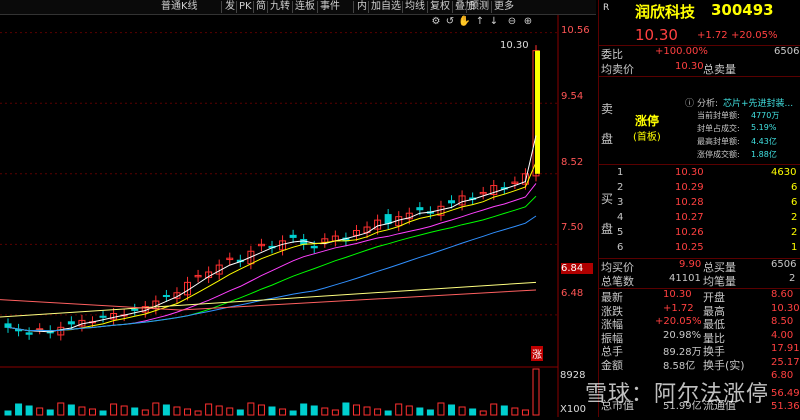 Image resolution: width=800 pixels, height=420 pixels. I want to click on tab-events: 事件, so click(330, 7).